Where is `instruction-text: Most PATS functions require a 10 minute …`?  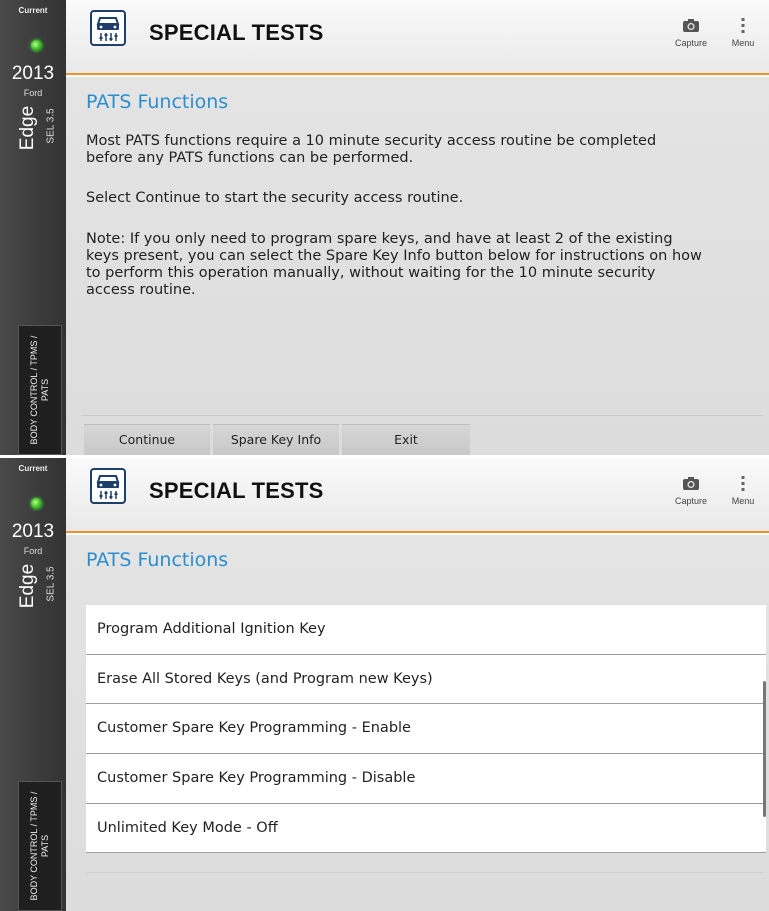 instruction-text: Most PATS functions require a 10 minute … is located at coordinates (371, 149).